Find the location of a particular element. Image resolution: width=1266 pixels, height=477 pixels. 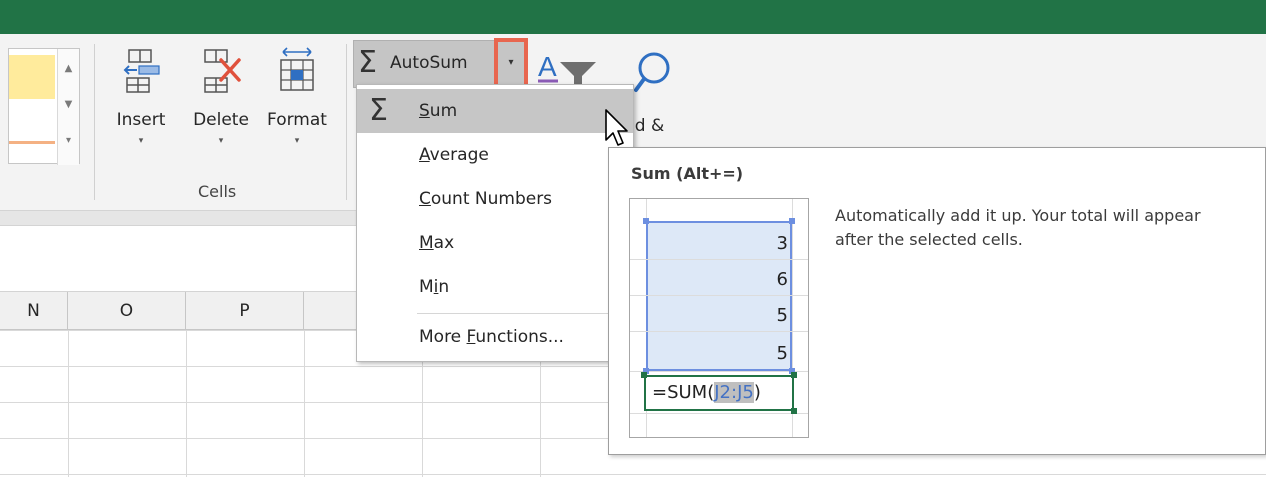

insert-label: Insert is located at coordinates (141, 120).